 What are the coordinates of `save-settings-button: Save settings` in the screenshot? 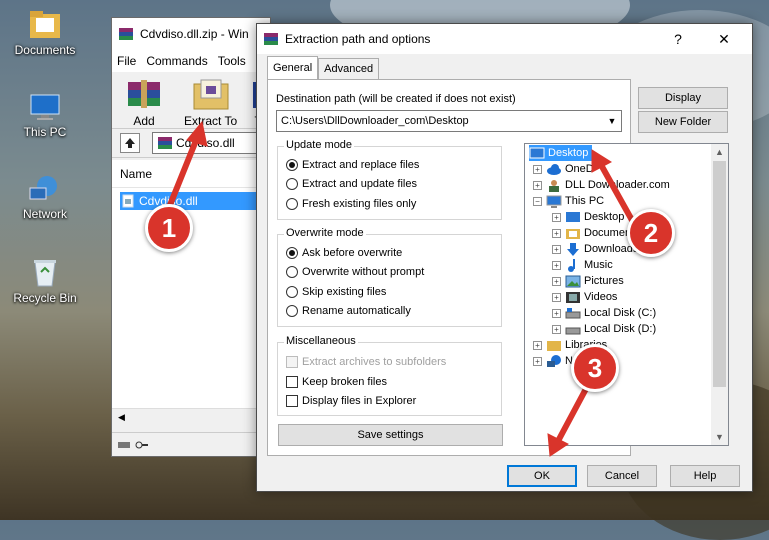 It's located at (390, 435).